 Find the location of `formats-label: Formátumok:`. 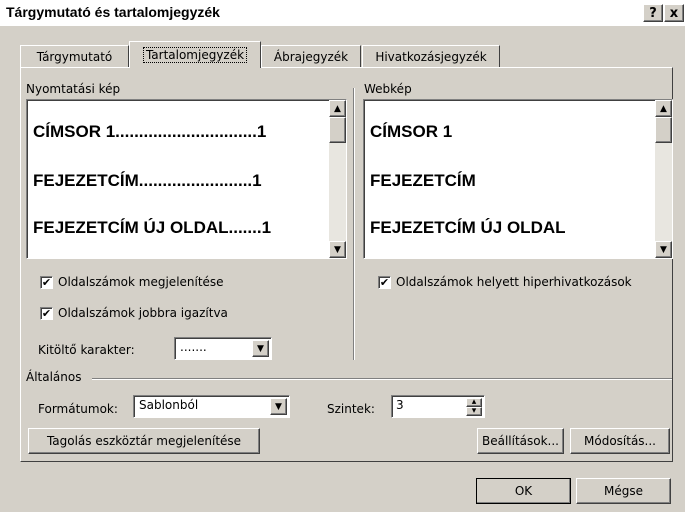

formats-label: Formátumok: is located at coordinates (78, 409).